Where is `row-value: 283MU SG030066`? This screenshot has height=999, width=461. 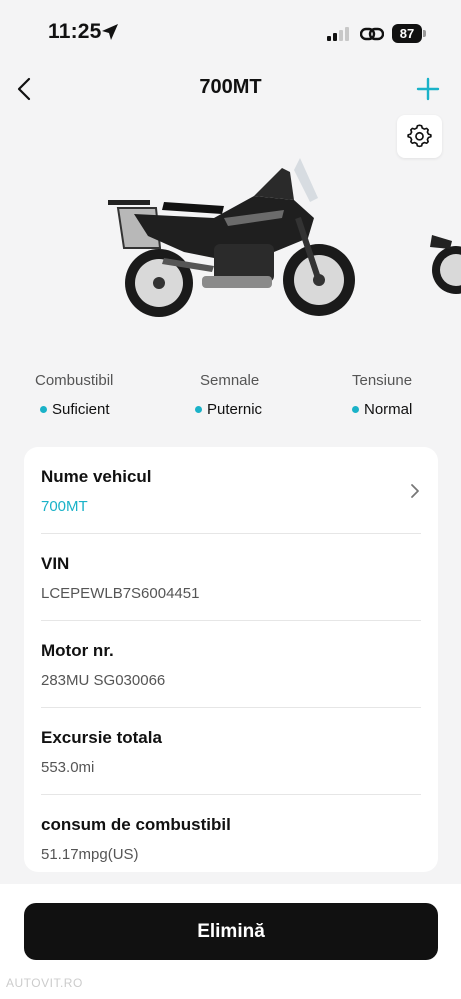
row-value: 283MU SG030066 is located at coordinates (103, 680).